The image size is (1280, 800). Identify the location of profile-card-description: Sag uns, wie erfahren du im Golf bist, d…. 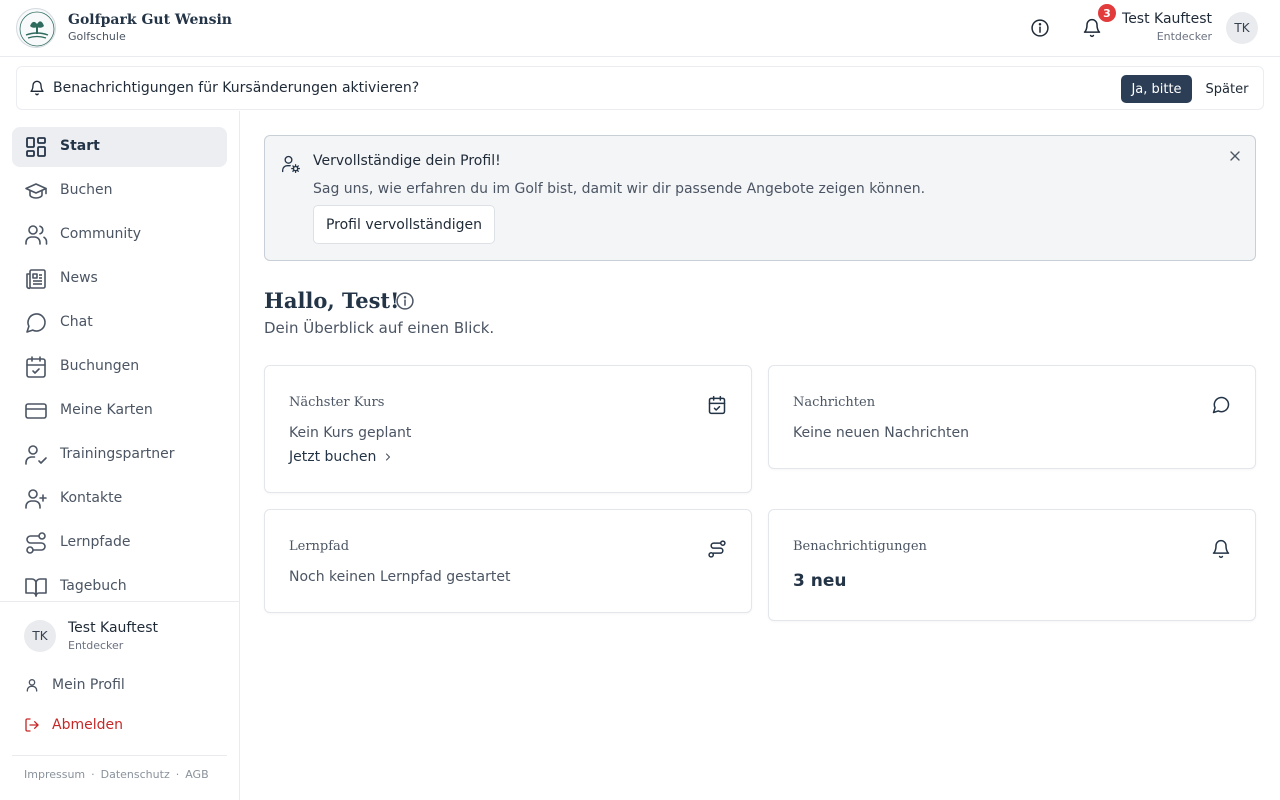
(619, 189).